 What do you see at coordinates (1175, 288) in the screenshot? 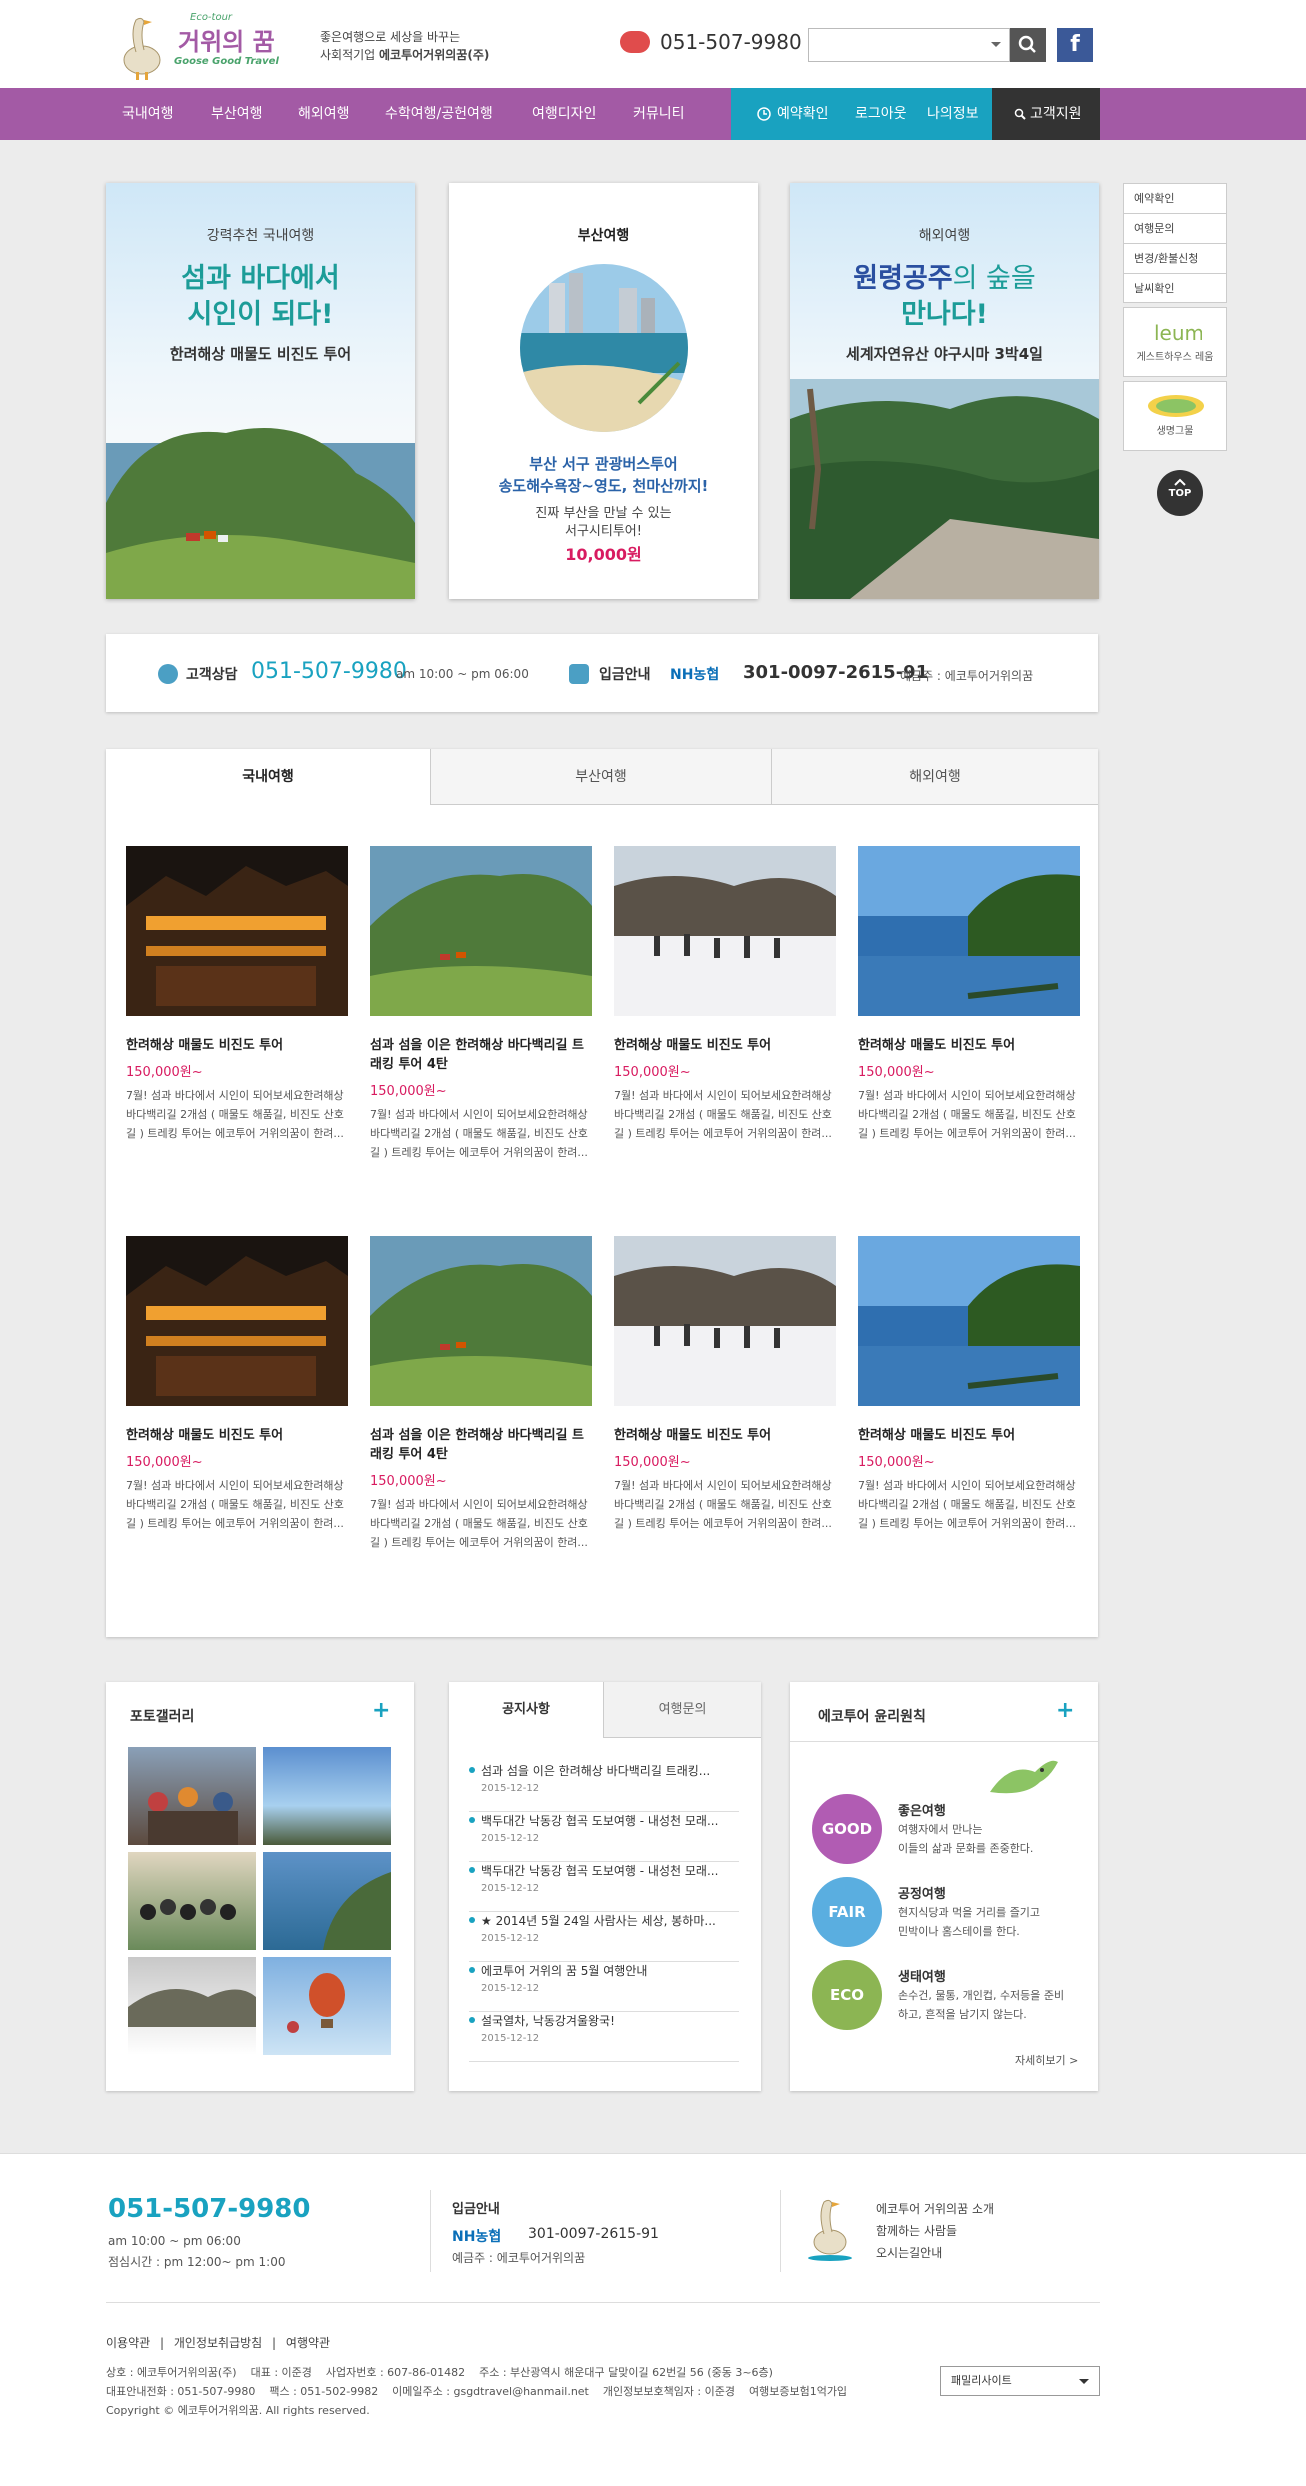
I see `quick-weather-check: 날씨확인` at bounding box center [1175, 288].